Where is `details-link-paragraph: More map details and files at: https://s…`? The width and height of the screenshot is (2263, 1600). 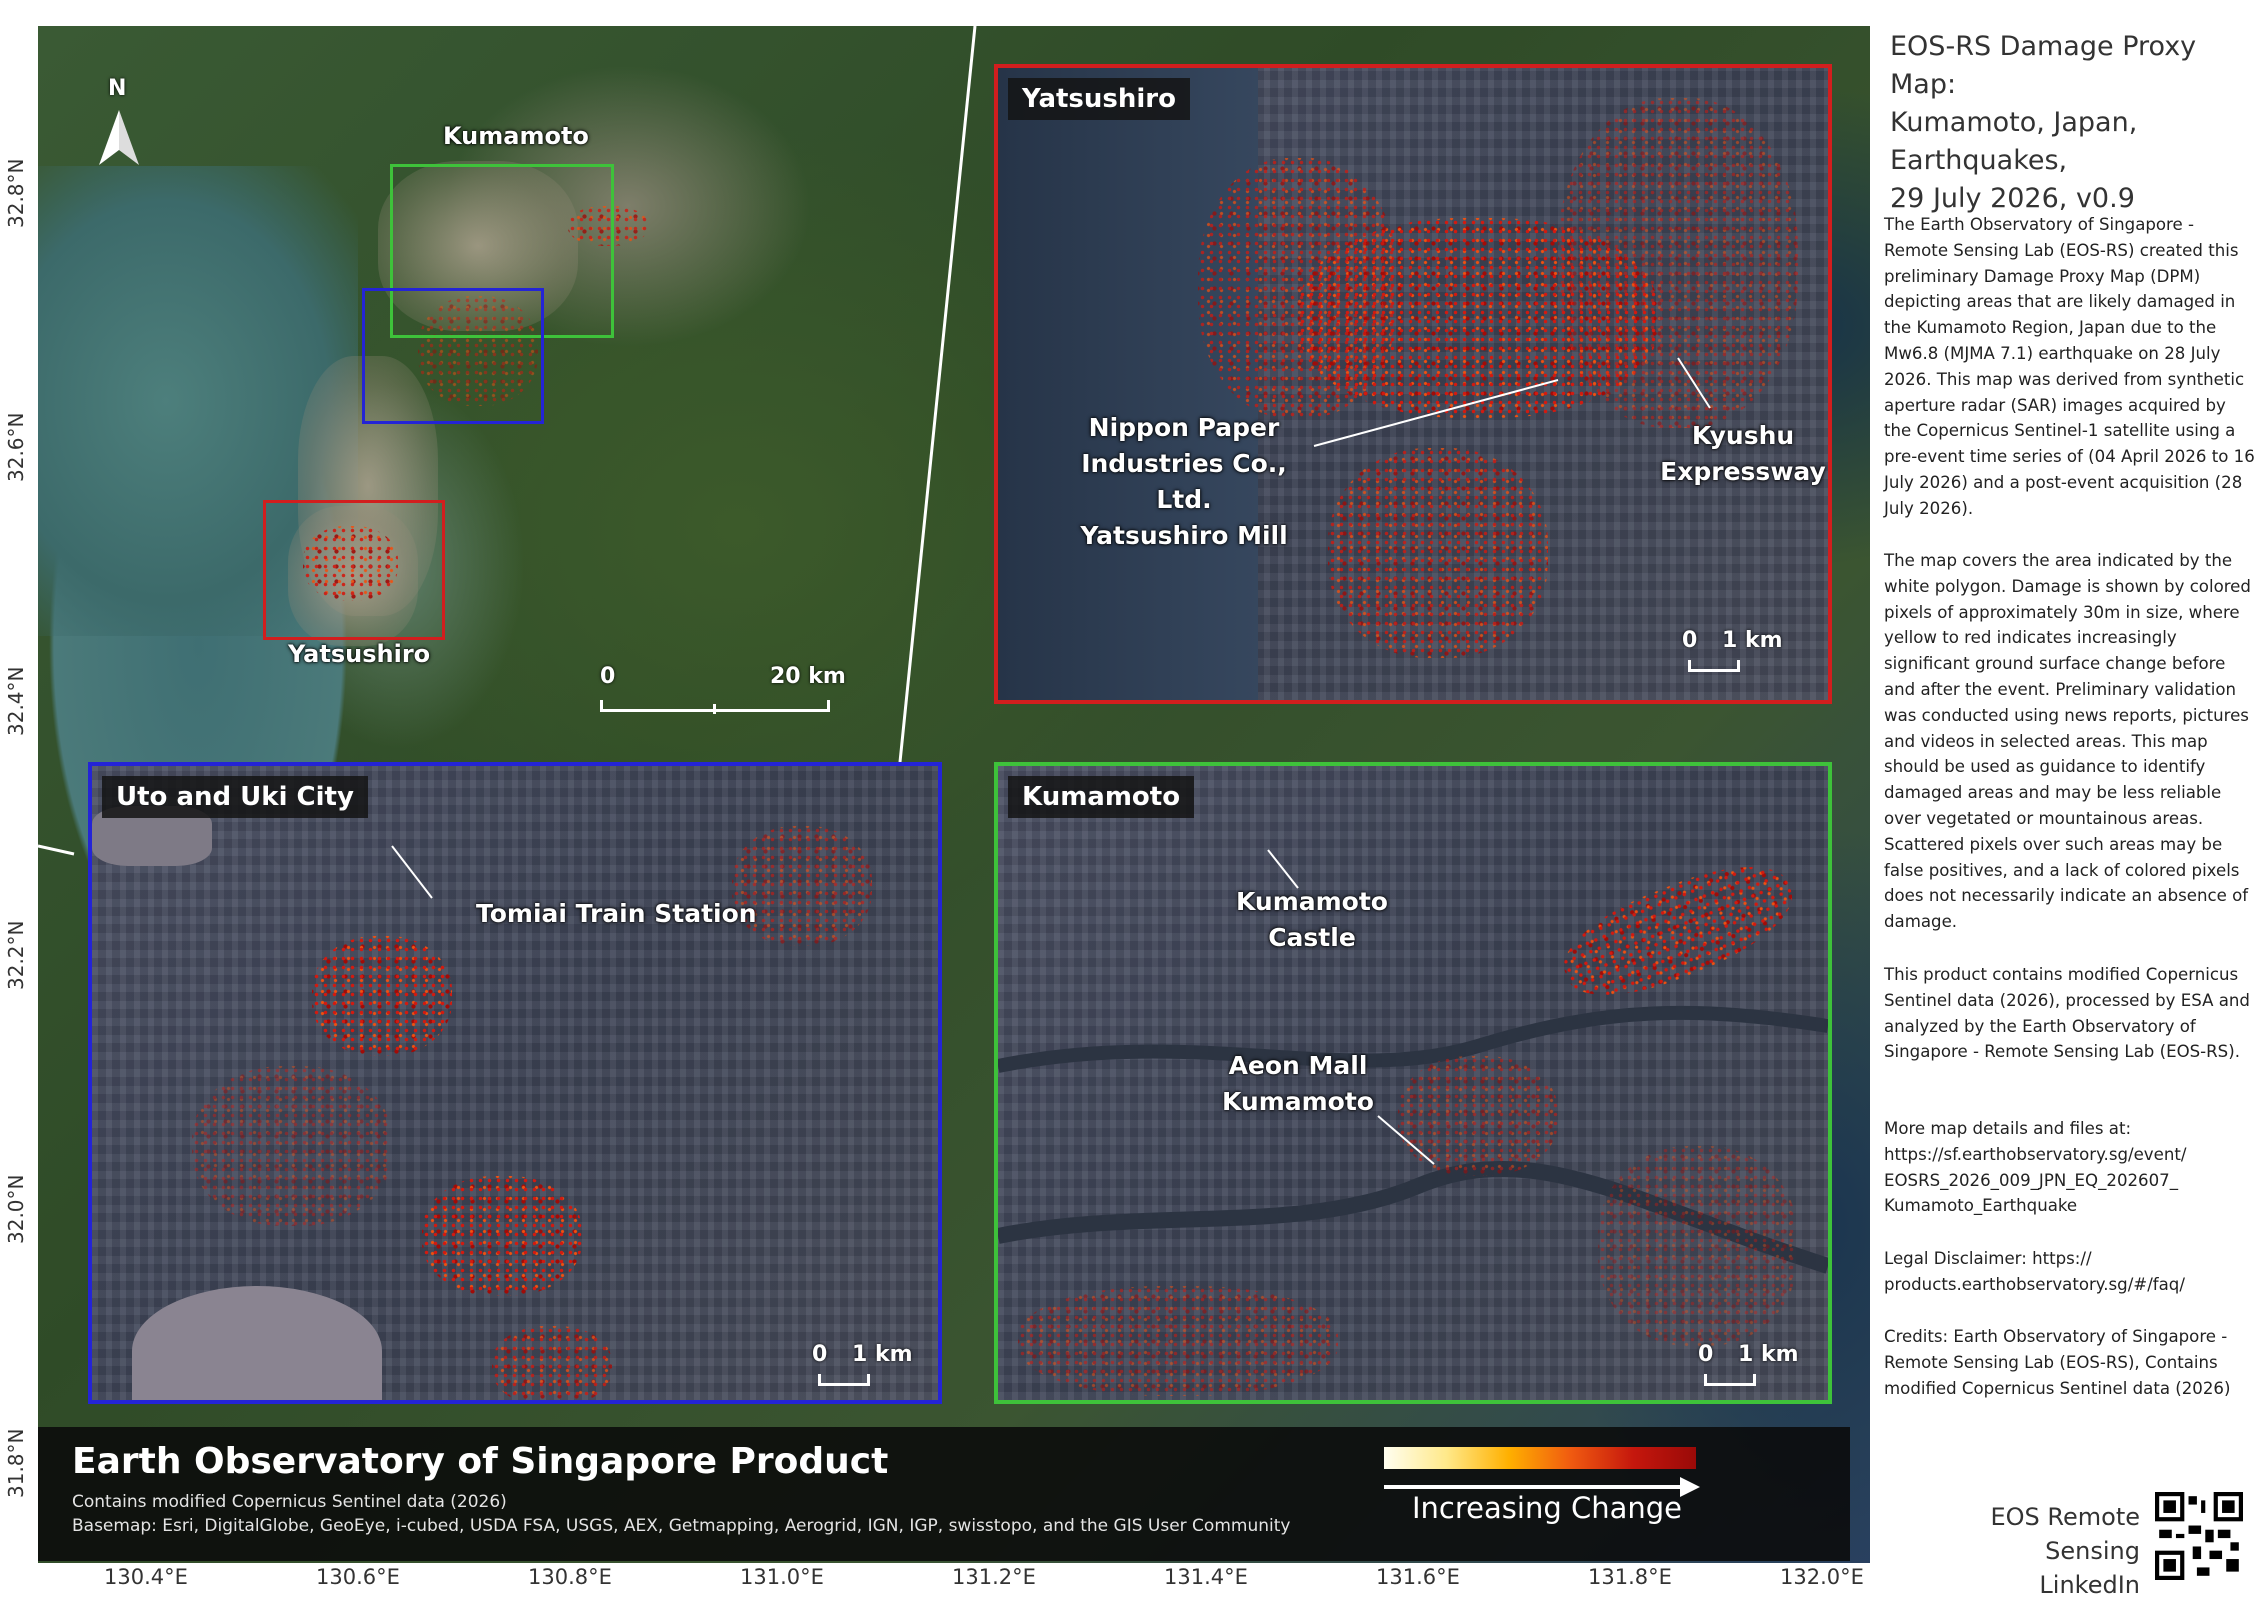
details-link-paragraph: More map details and files at: https://s… is located at coordinates (2070, 1167).